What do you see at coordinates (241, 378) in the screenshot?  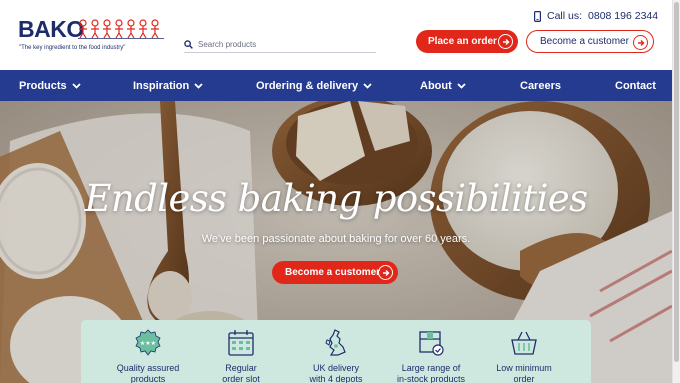 I see `benefit-line2: order slot` at bounding box center [241, 378].